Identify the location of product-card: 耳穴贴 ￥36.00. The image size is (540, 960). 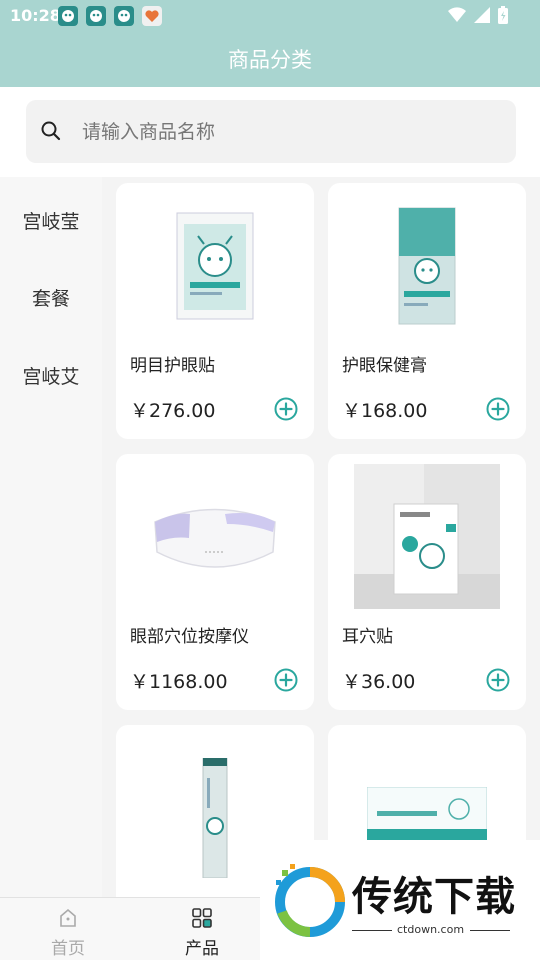
(427, 582).